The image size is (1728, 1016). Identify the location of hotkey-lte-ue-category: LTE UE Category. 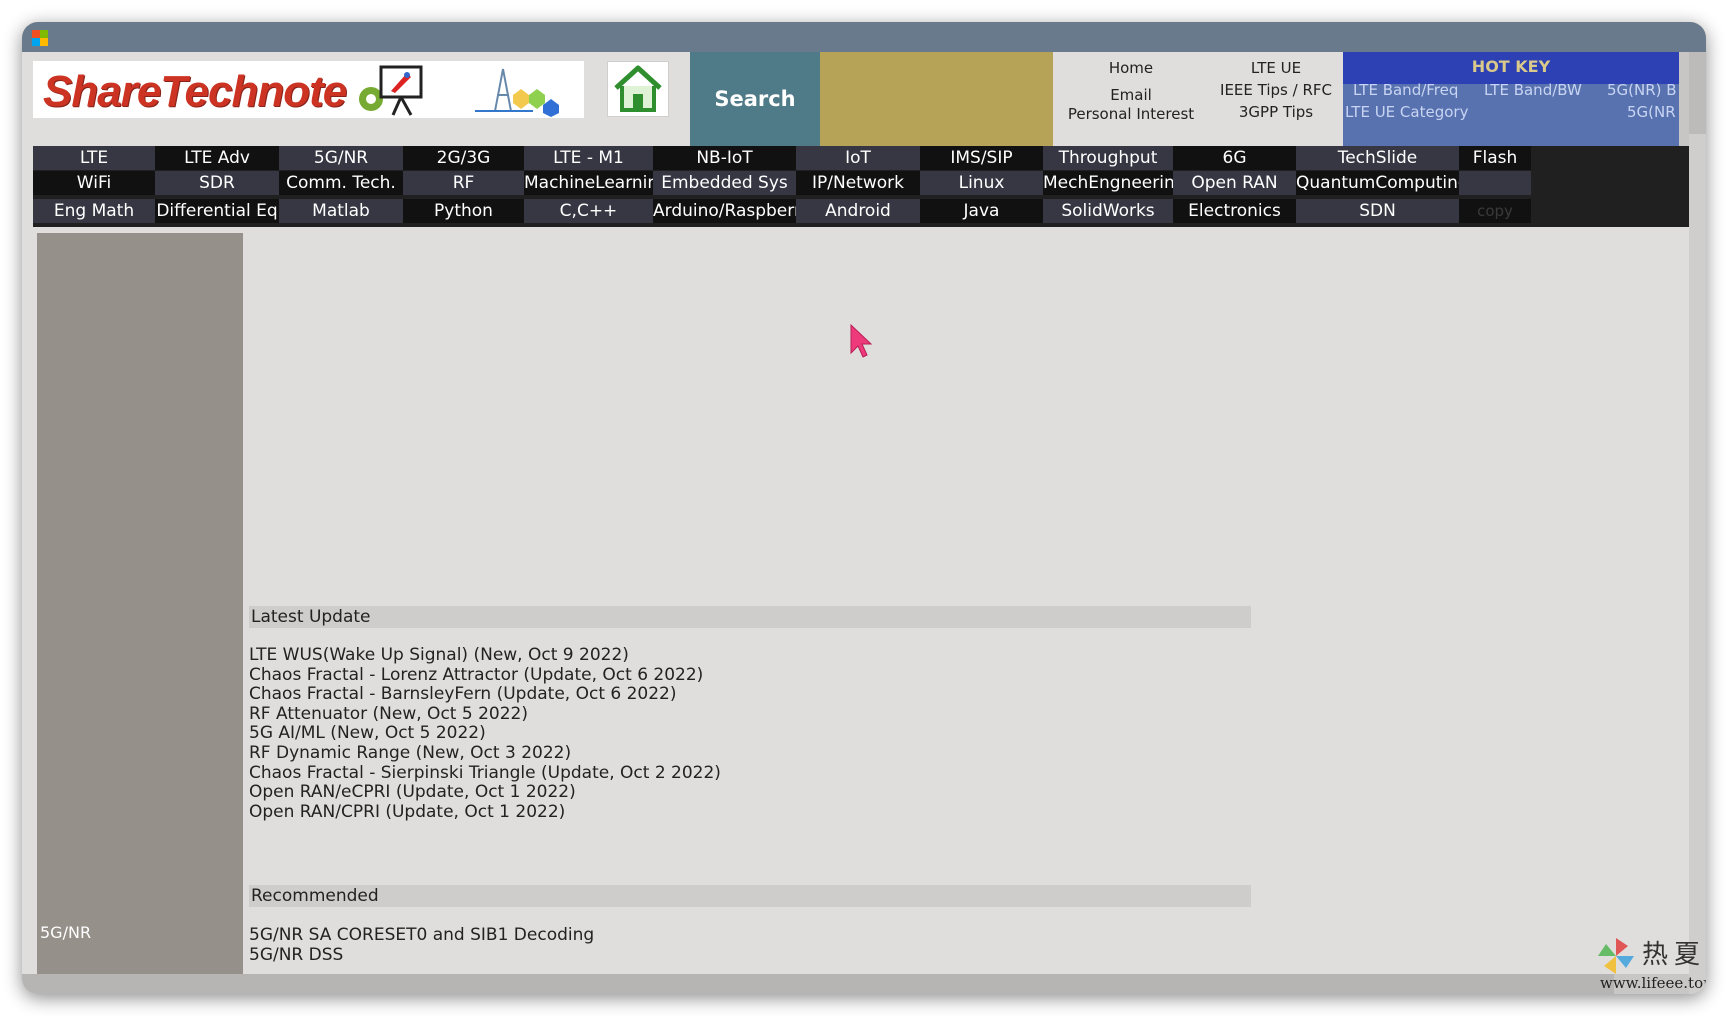
(1406, 112).